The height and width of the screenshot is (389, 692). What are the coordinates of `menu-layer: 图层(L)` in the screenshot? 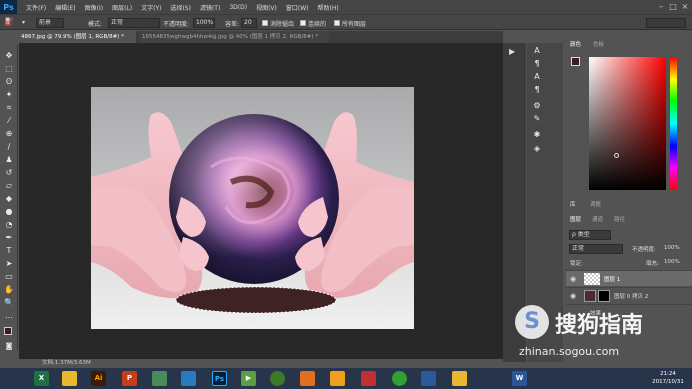 It's located at (122, 7).